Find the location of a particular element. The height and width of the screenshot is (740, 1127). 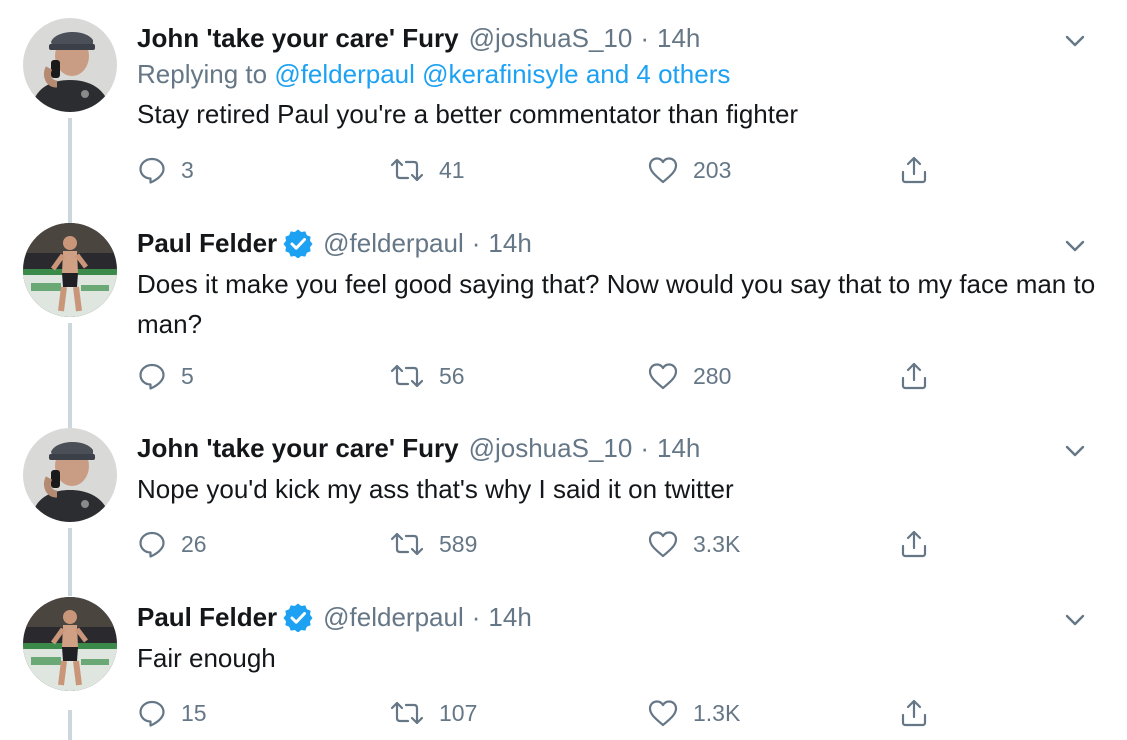

retweet-count: 107 is located at coordinates (458, 712).